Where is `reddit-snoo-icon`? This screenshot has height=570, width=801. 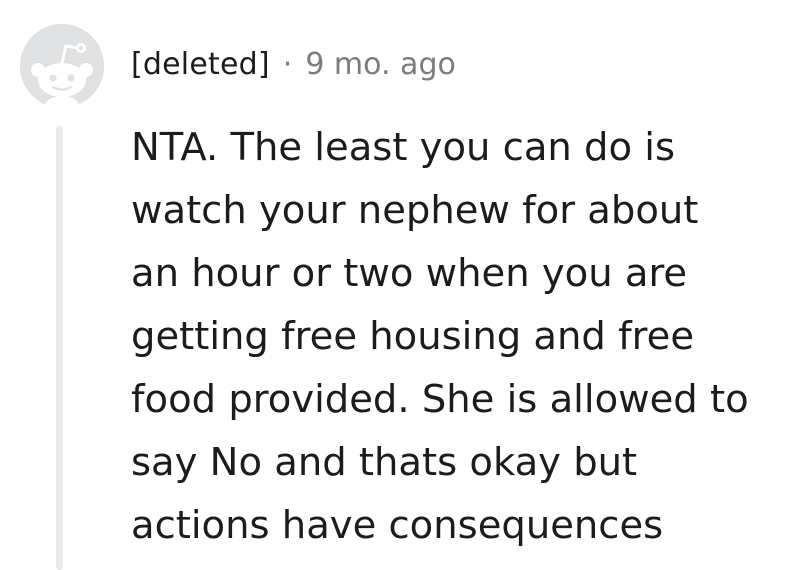
reddit-snoo-icon is located at coordinates (62, 66).